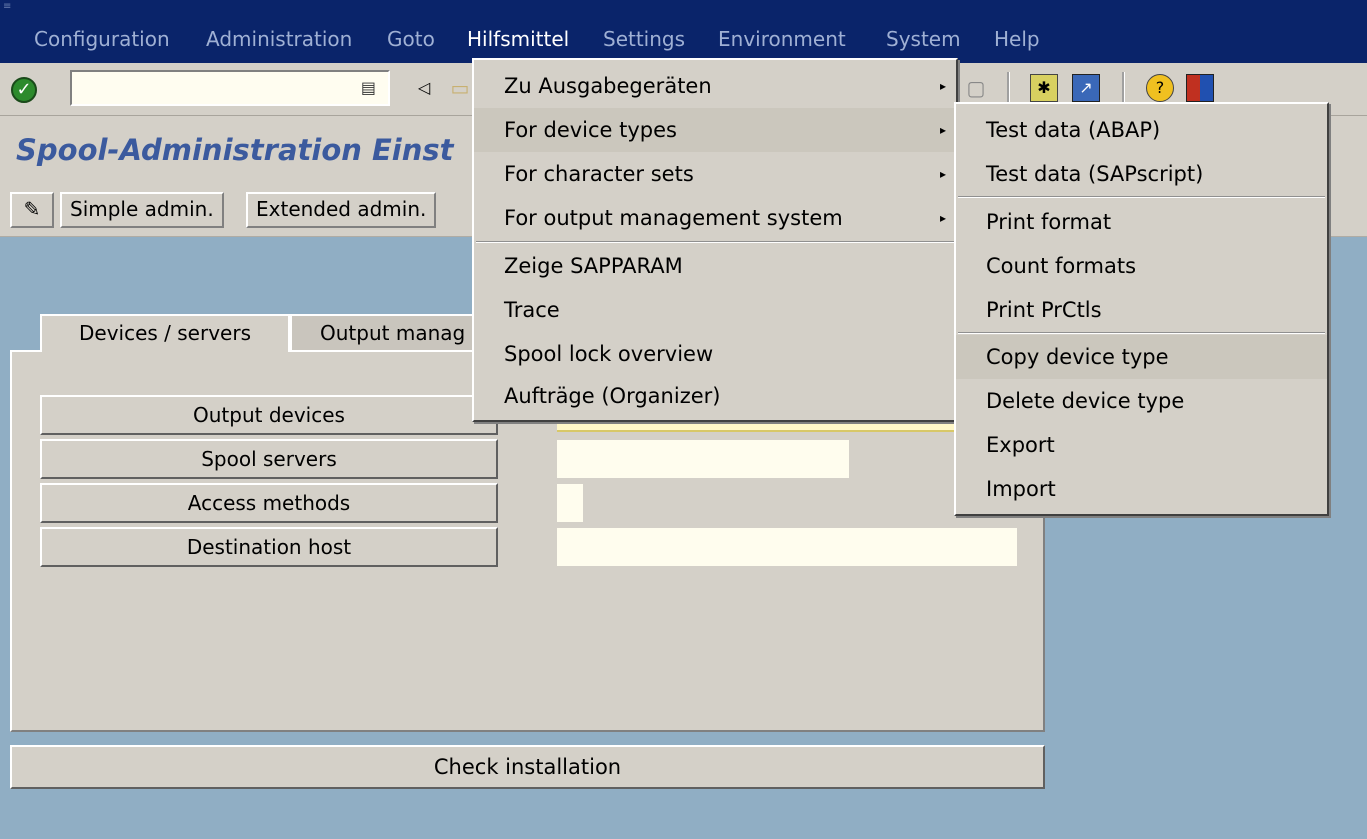  What do you see at coordinates (1044, 310) in the screenshot?
I see `menu-item-label: Print PrCtls` at bounding box center [1044, 310].